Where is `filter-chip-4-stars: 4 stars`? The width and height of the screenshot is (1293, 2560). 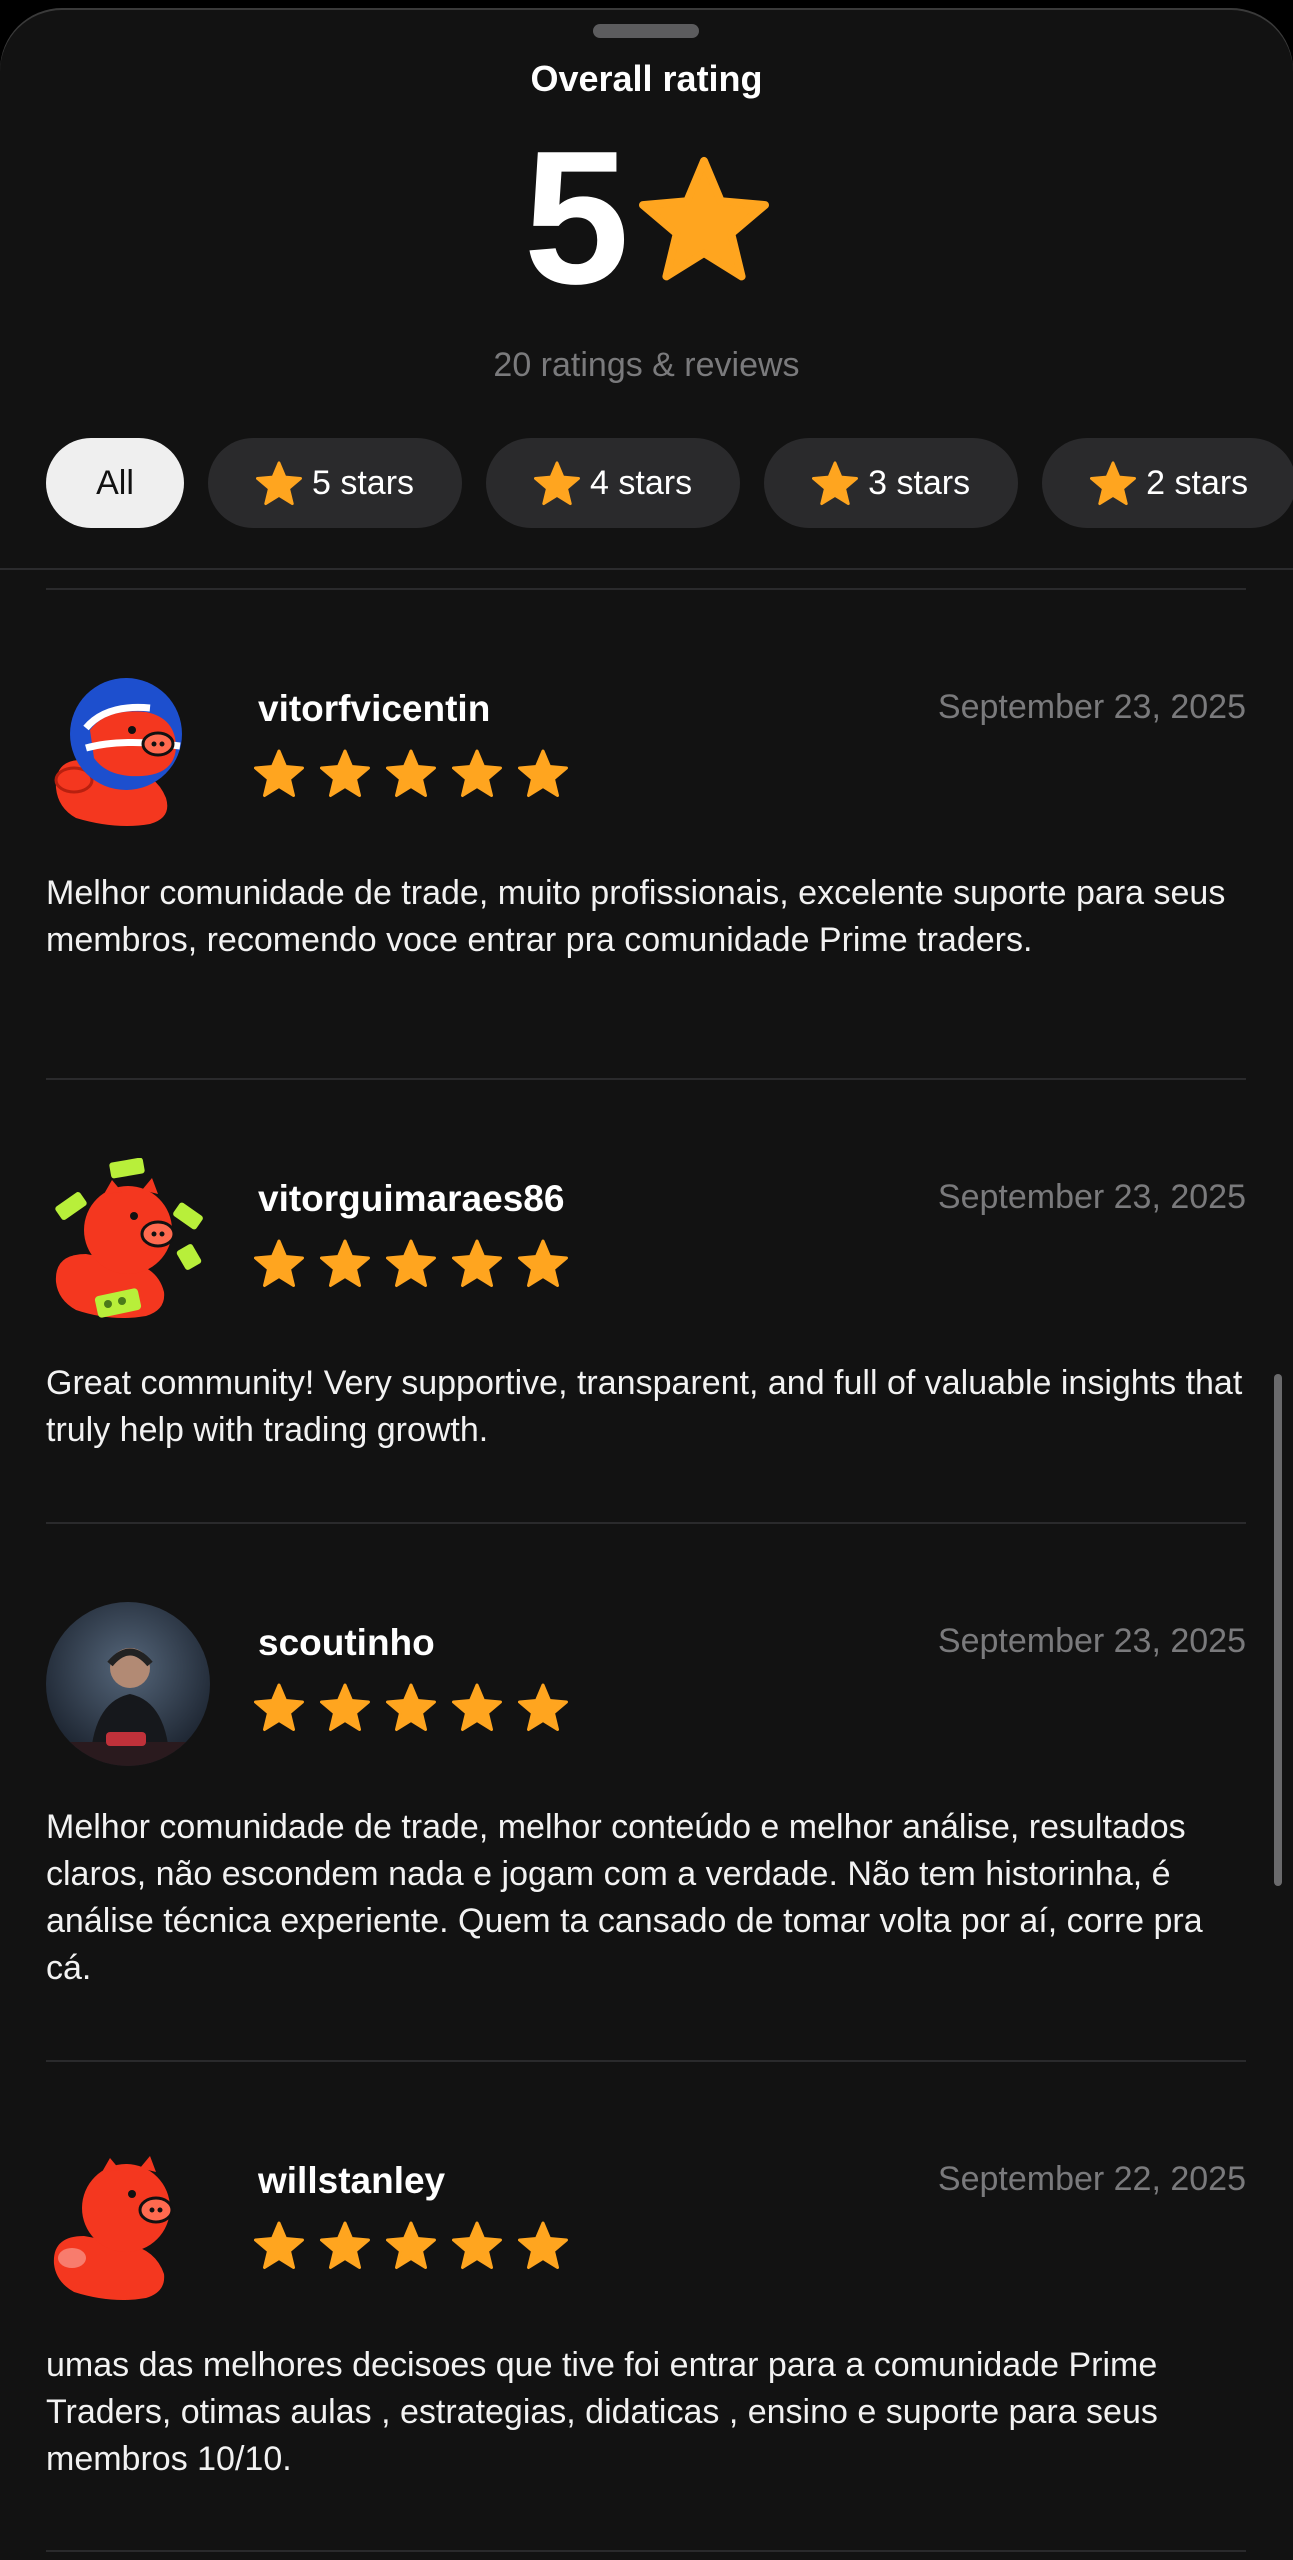
filter-chip-4-stars: 4 stars is located at coordinates (613, 483).